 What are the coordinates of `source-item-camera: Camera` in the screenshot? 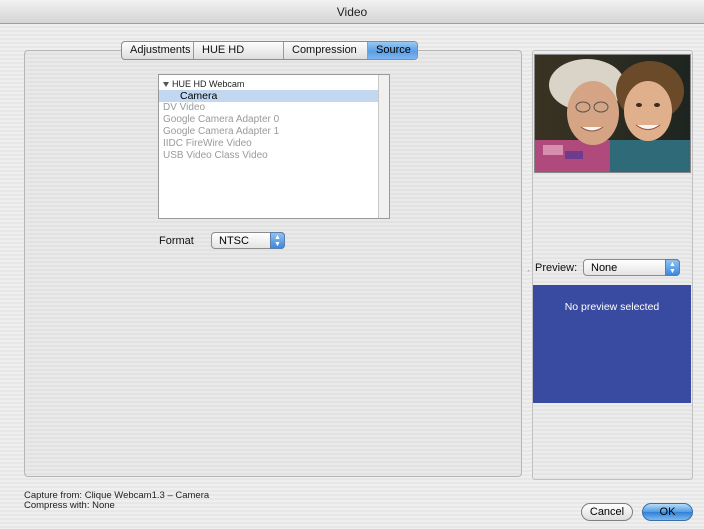 It's located at (269, 96).